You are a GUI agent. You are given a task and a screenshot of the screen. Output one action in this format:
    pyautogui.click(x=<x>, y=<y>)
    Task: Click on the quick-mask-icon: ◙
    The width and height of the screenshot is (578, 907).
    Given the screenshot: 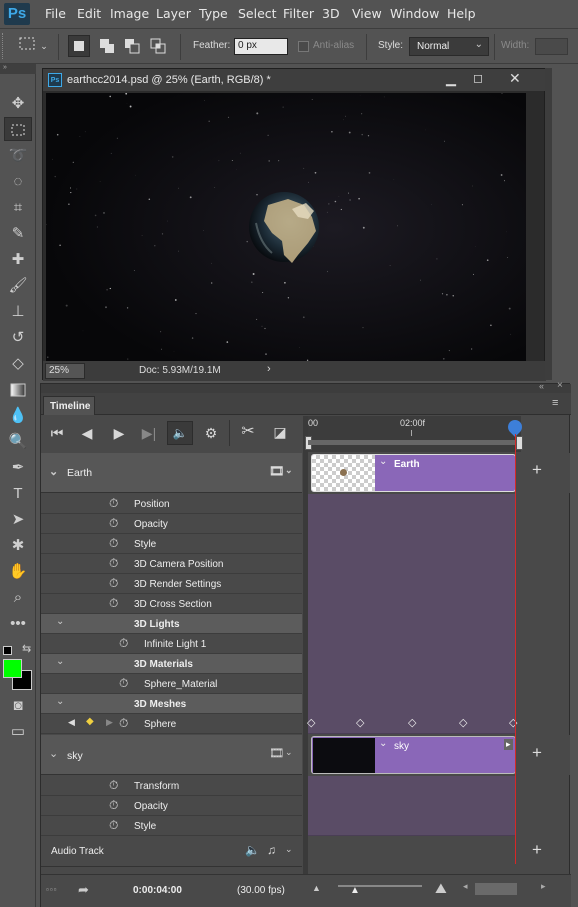 What is the action you would take?
    pyautogui.click(x=18, y=706)
    